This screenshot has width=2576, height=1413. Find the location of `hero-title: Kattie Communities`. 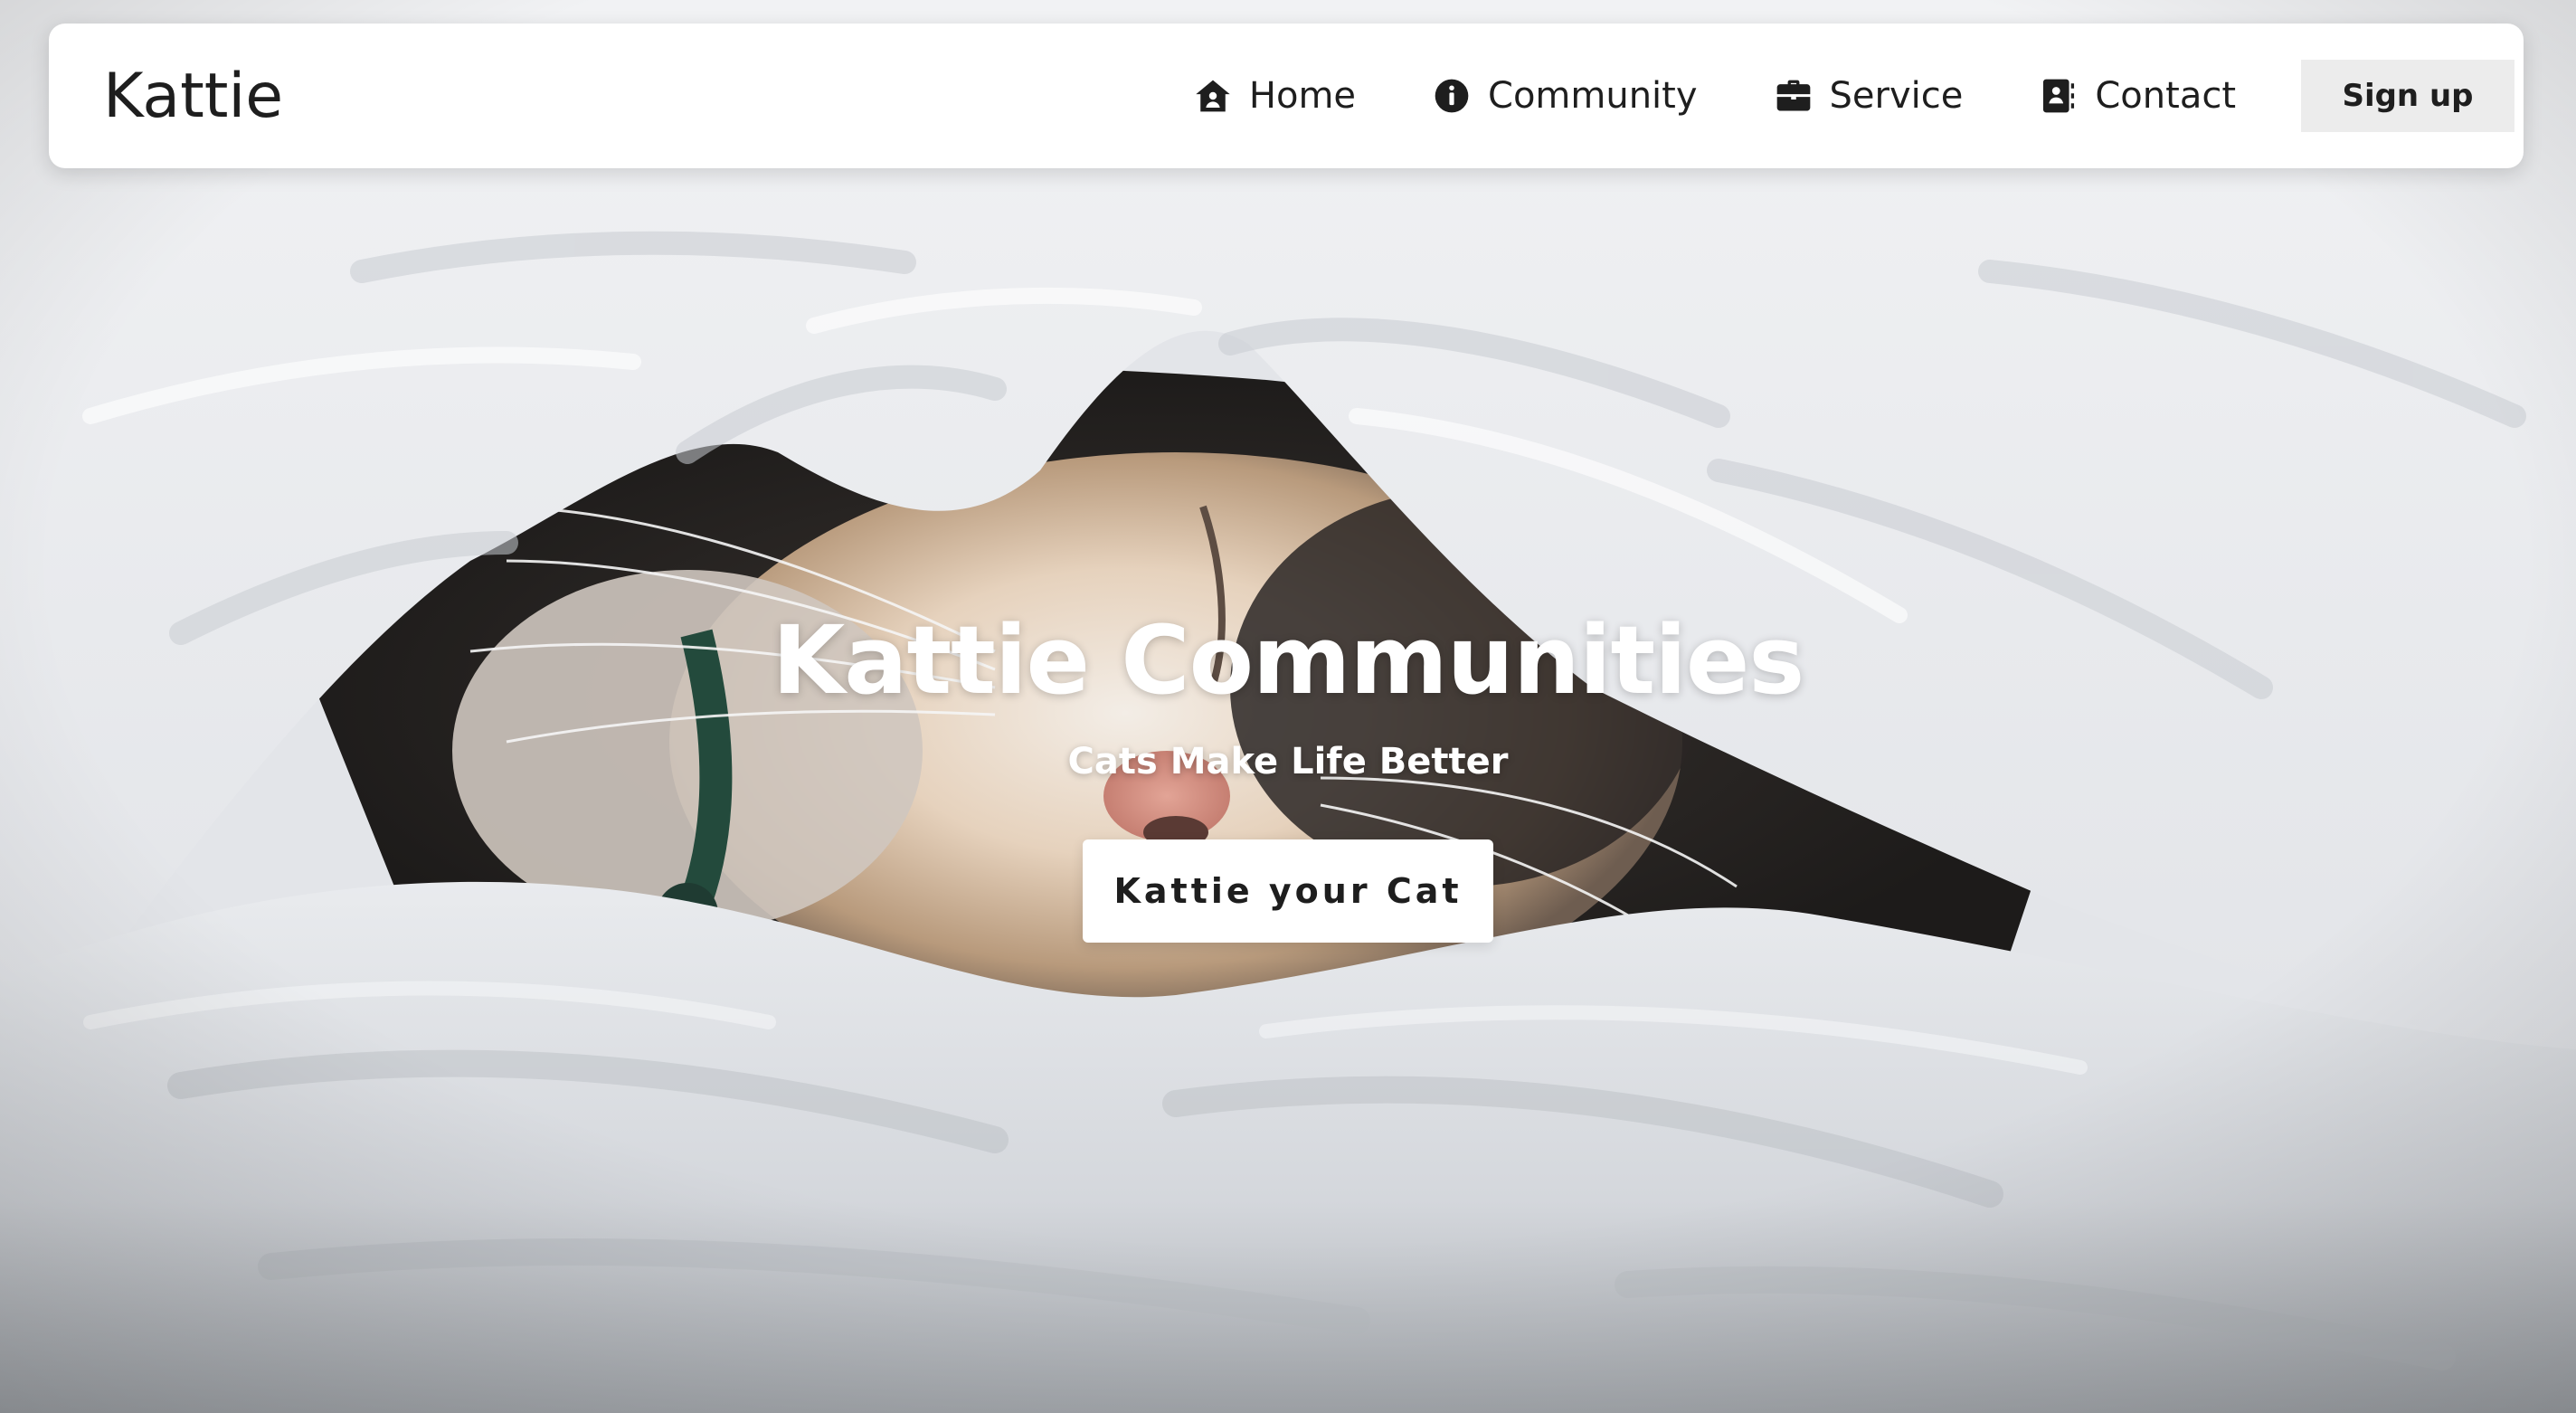

hero-title: Kattie Communities is located at coordinates (1289, 660).